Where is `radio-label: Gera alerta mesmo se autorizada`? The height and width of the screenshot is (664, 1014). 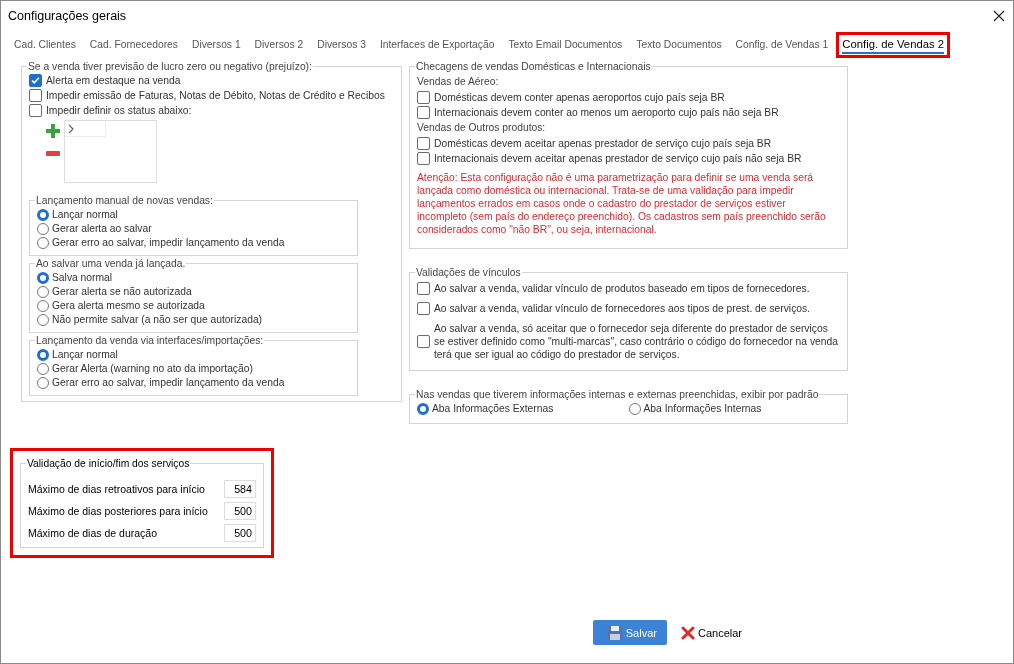
radio-label: Gera alerta mesmo se autorizada is located at coordinates (128, 306).